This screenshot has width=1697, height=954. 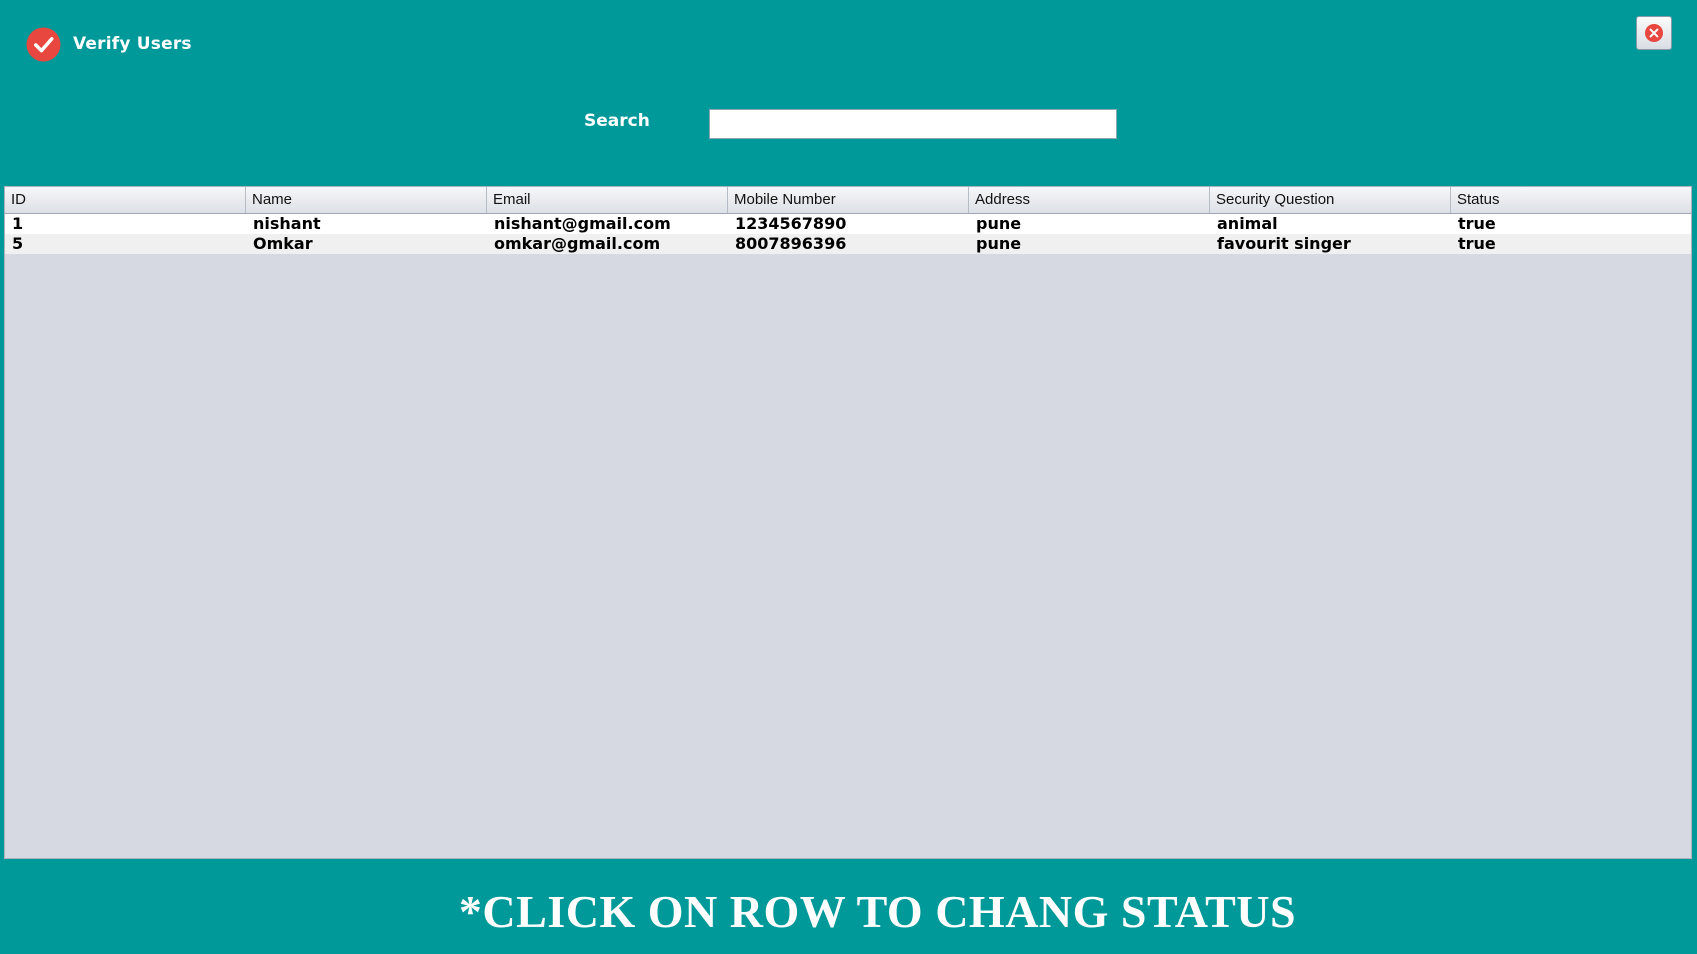 What do you see at coordinates (791, 223) in the screenshot?
I see `cell-mobile-number: 1234567890` at bounding box center [791, 223].